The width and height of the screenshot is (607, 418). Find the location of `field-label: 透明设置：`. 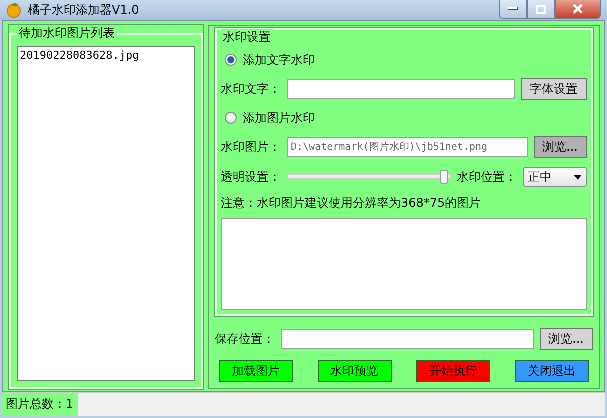

field-label: 透明设置： is located at coordinates (251, 177).